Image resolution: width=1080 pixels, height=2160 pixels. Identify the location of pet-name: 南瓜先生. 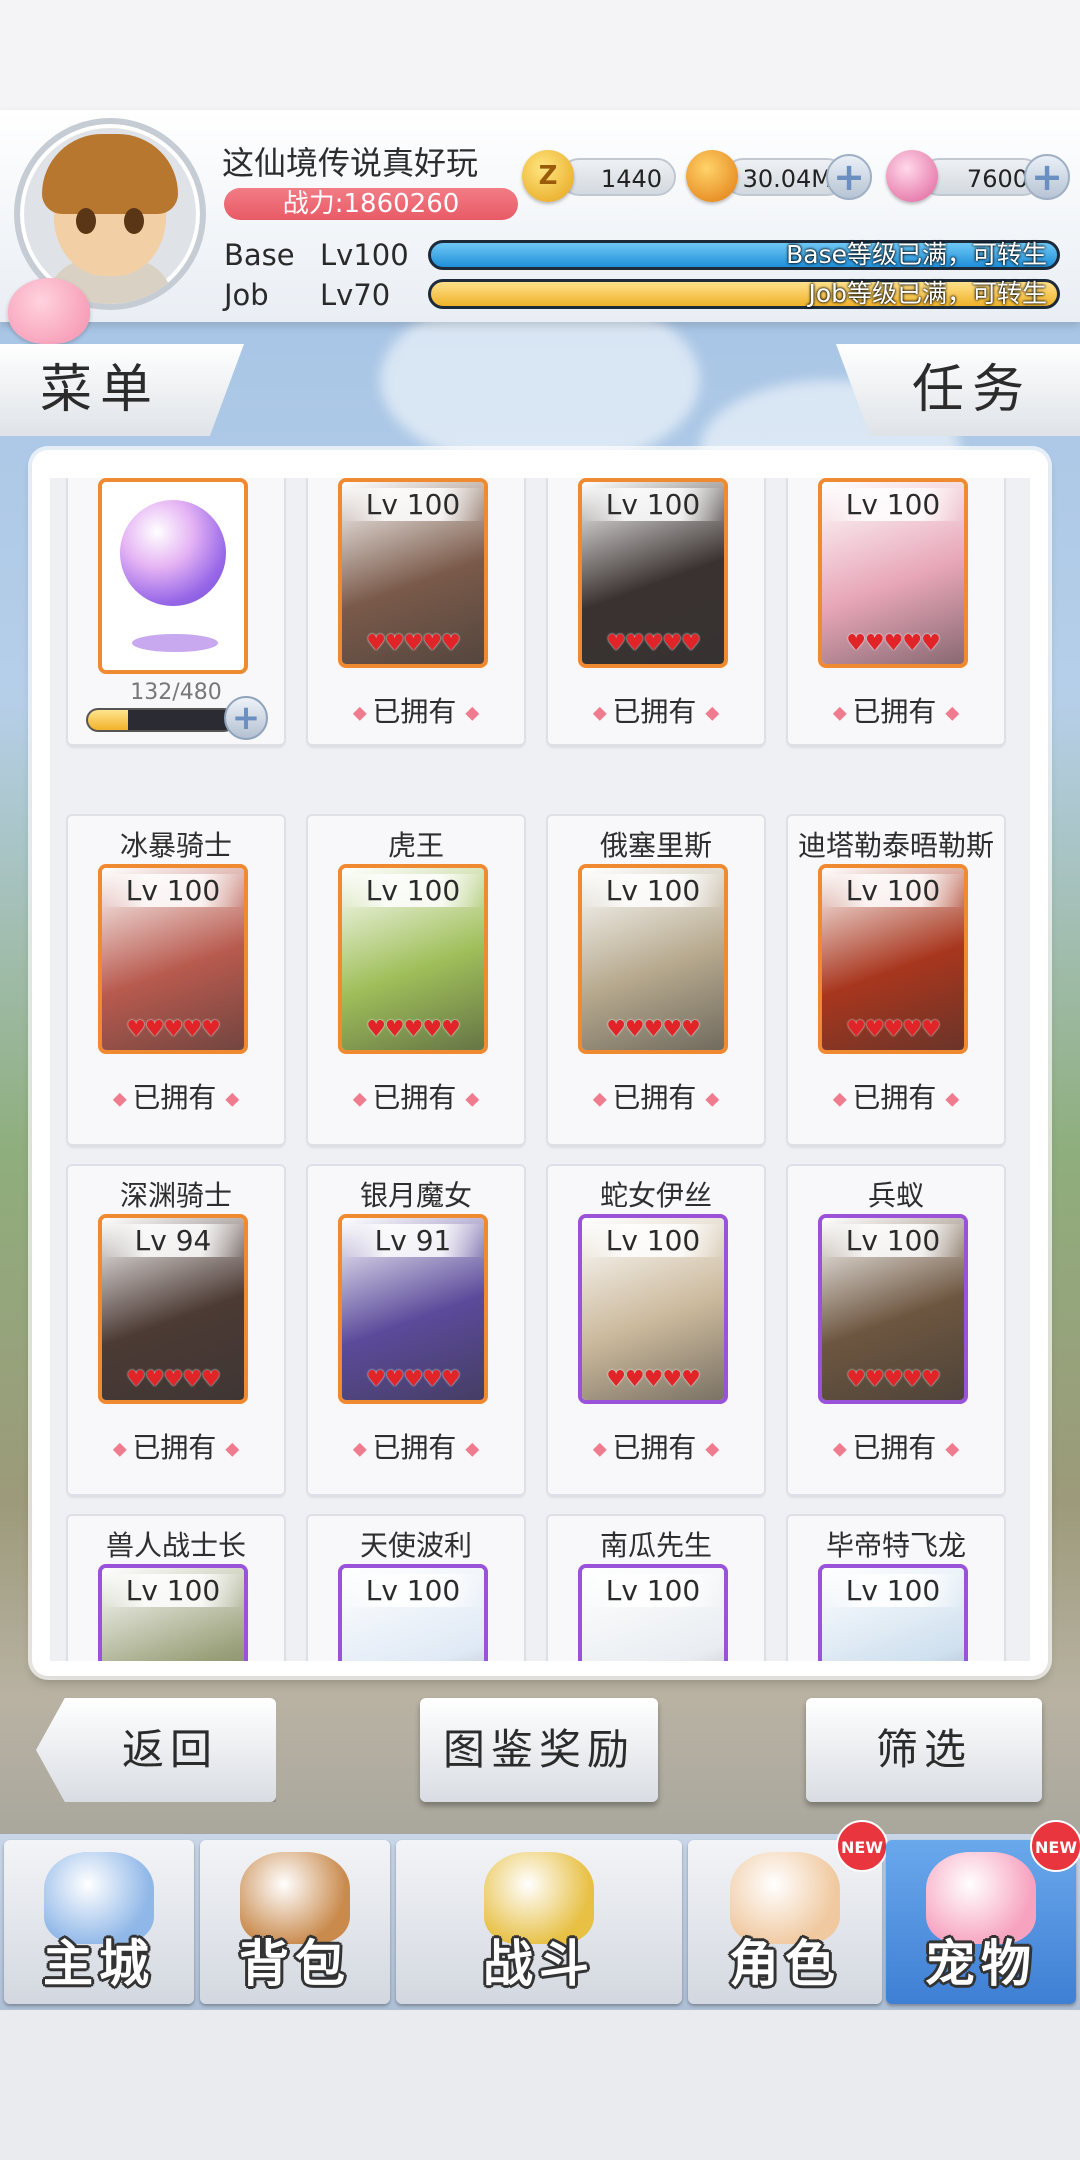
(655, 1545).